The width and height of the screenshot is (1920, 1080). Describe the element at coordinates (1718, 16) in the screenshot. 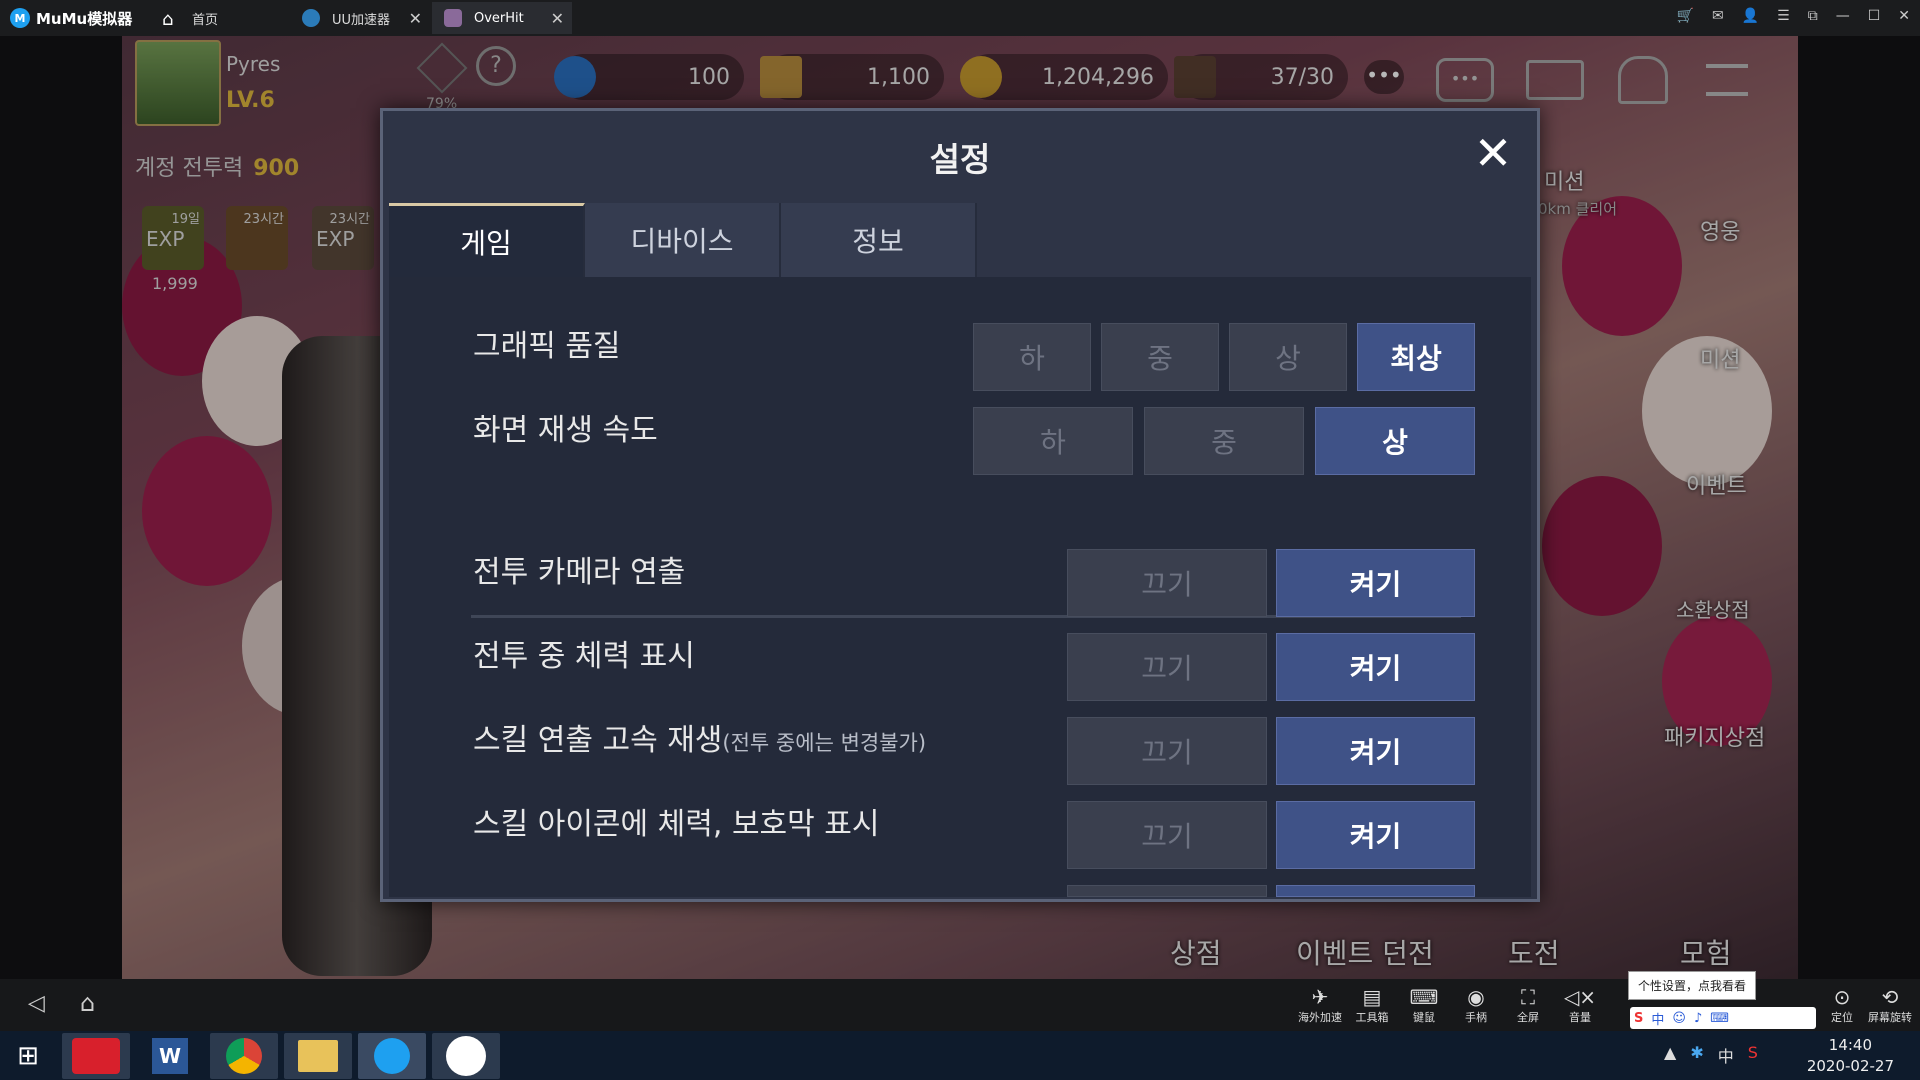

I see `mail-icon: ✉` at that location.